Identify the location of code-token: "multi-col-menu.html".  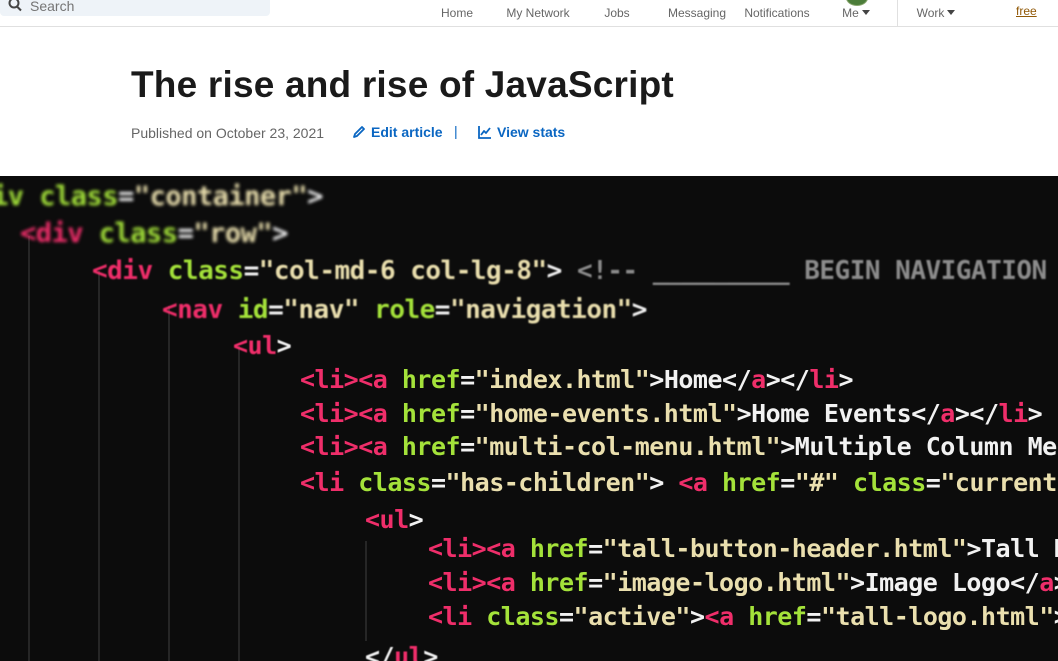
(627, 446).